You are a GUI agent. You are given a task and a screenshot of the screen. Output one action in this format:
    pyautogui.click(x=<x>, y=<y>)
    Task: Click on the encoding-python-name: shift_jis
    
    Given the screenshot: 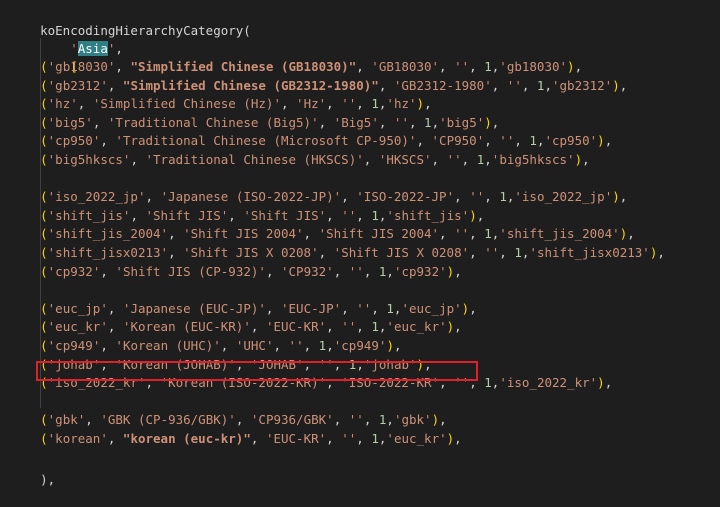 What is the action you would take?
    pyautogui.click(x=427, y=215)
    